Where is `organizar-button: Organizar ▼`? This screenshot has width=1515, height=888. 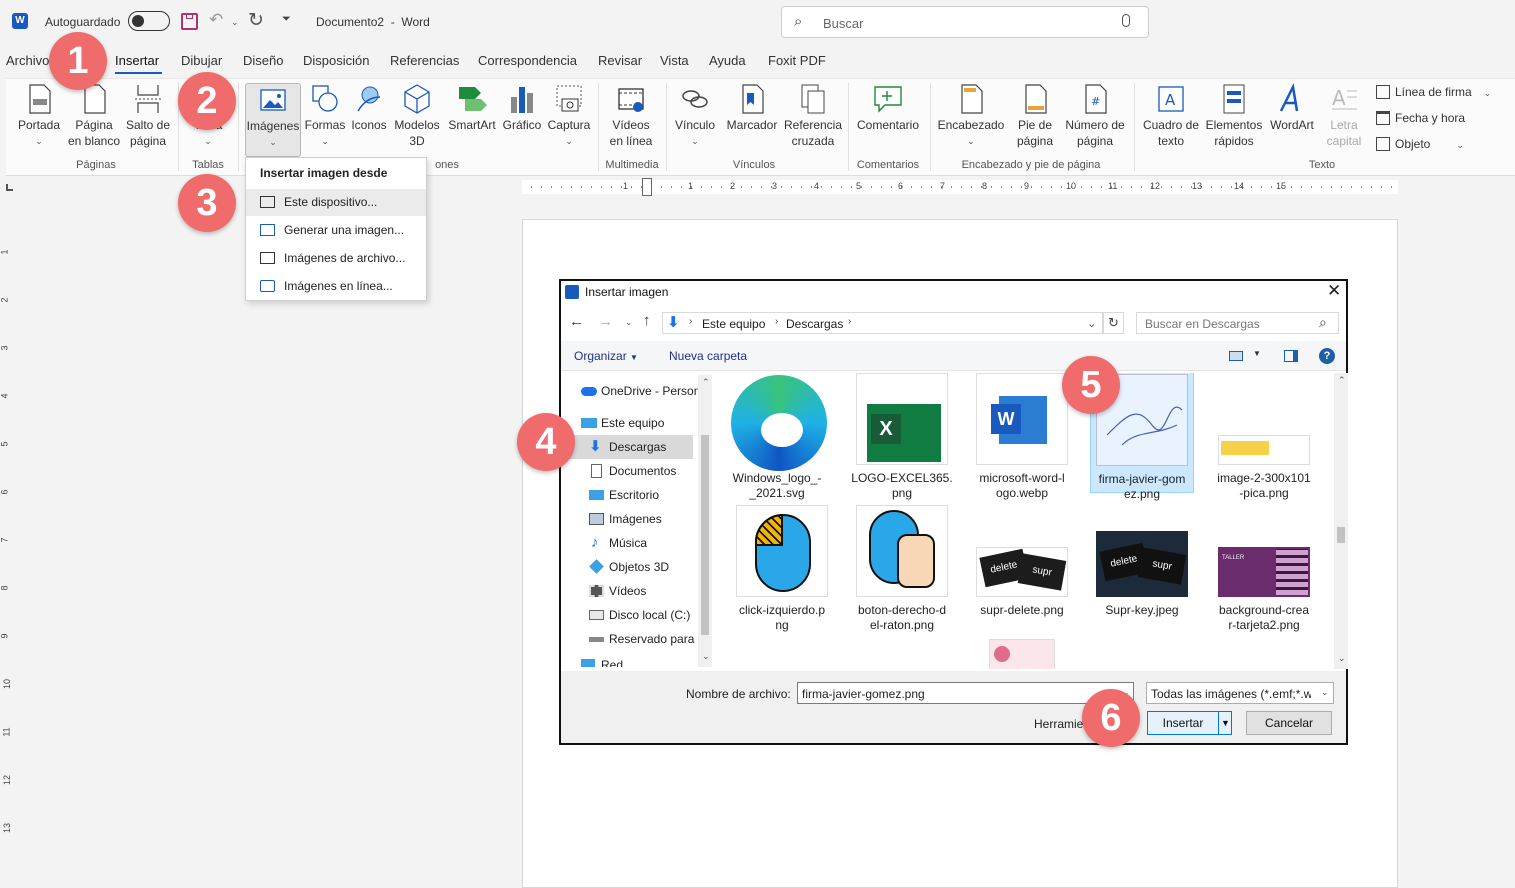
organizar-button: Organizar ▼ is located at coordinates (606, 356).